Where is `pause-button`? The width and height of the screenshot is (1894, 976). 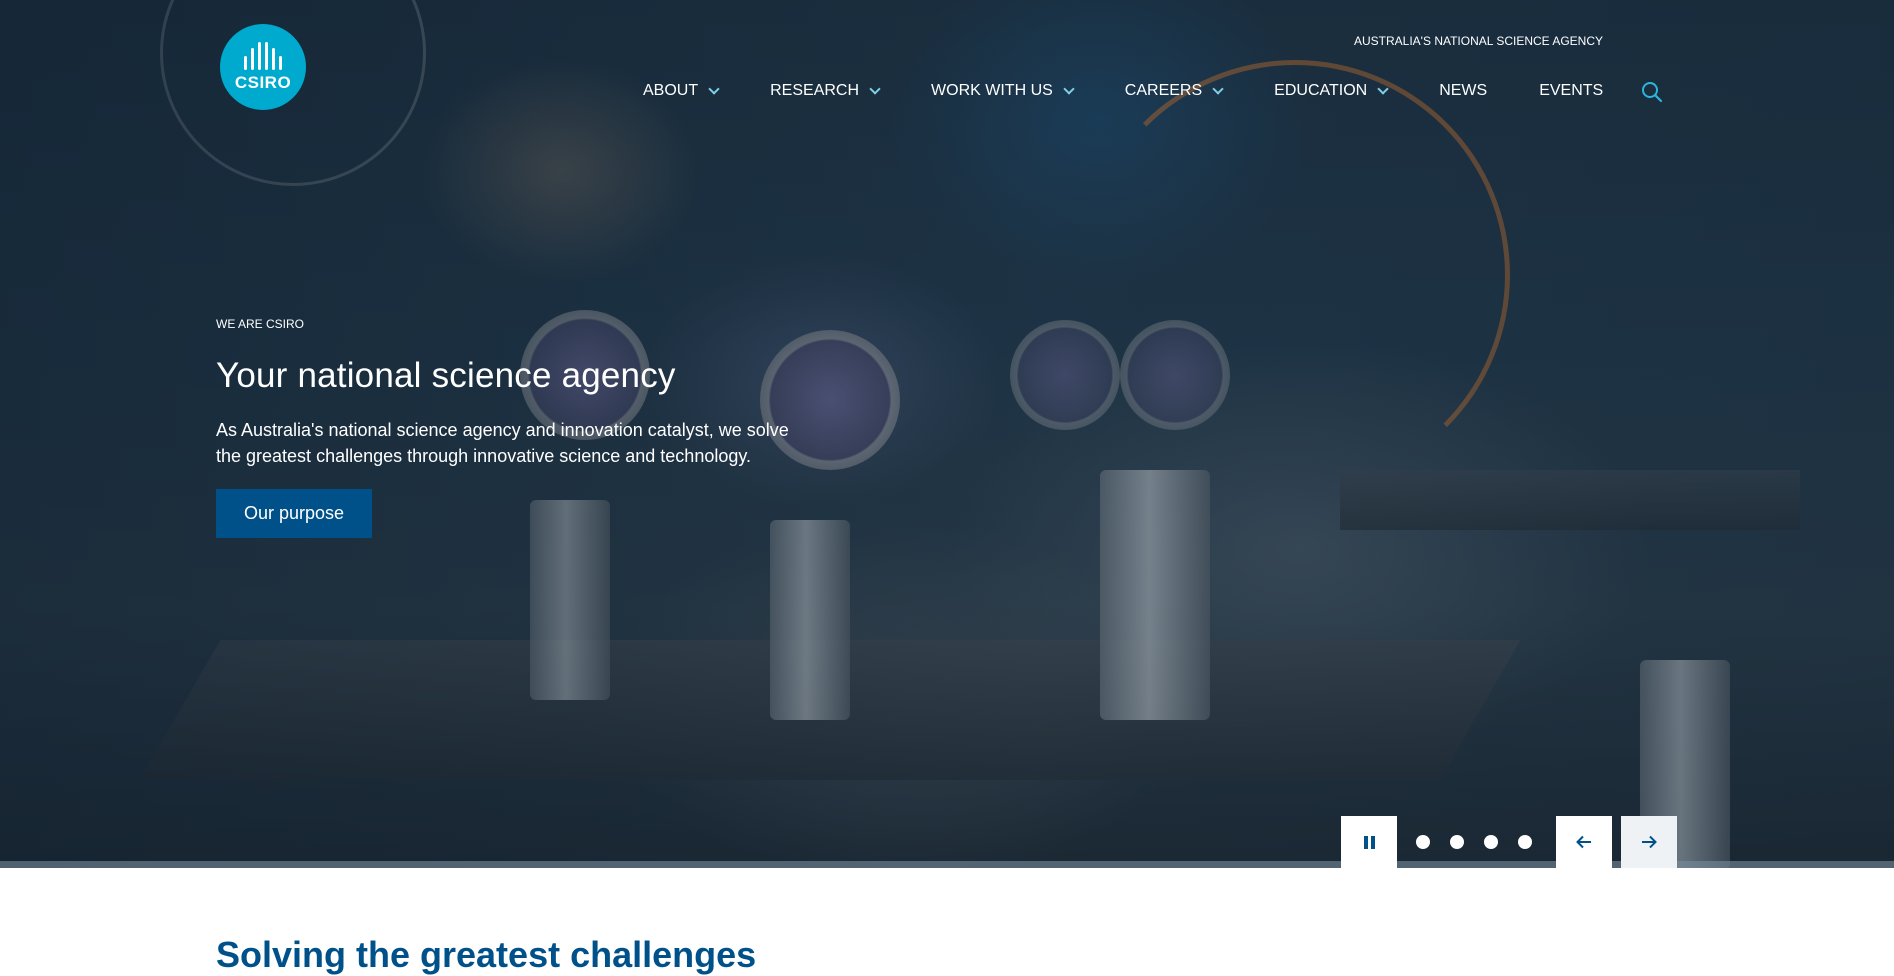
pause-button is located at coordinates (1369, 842).